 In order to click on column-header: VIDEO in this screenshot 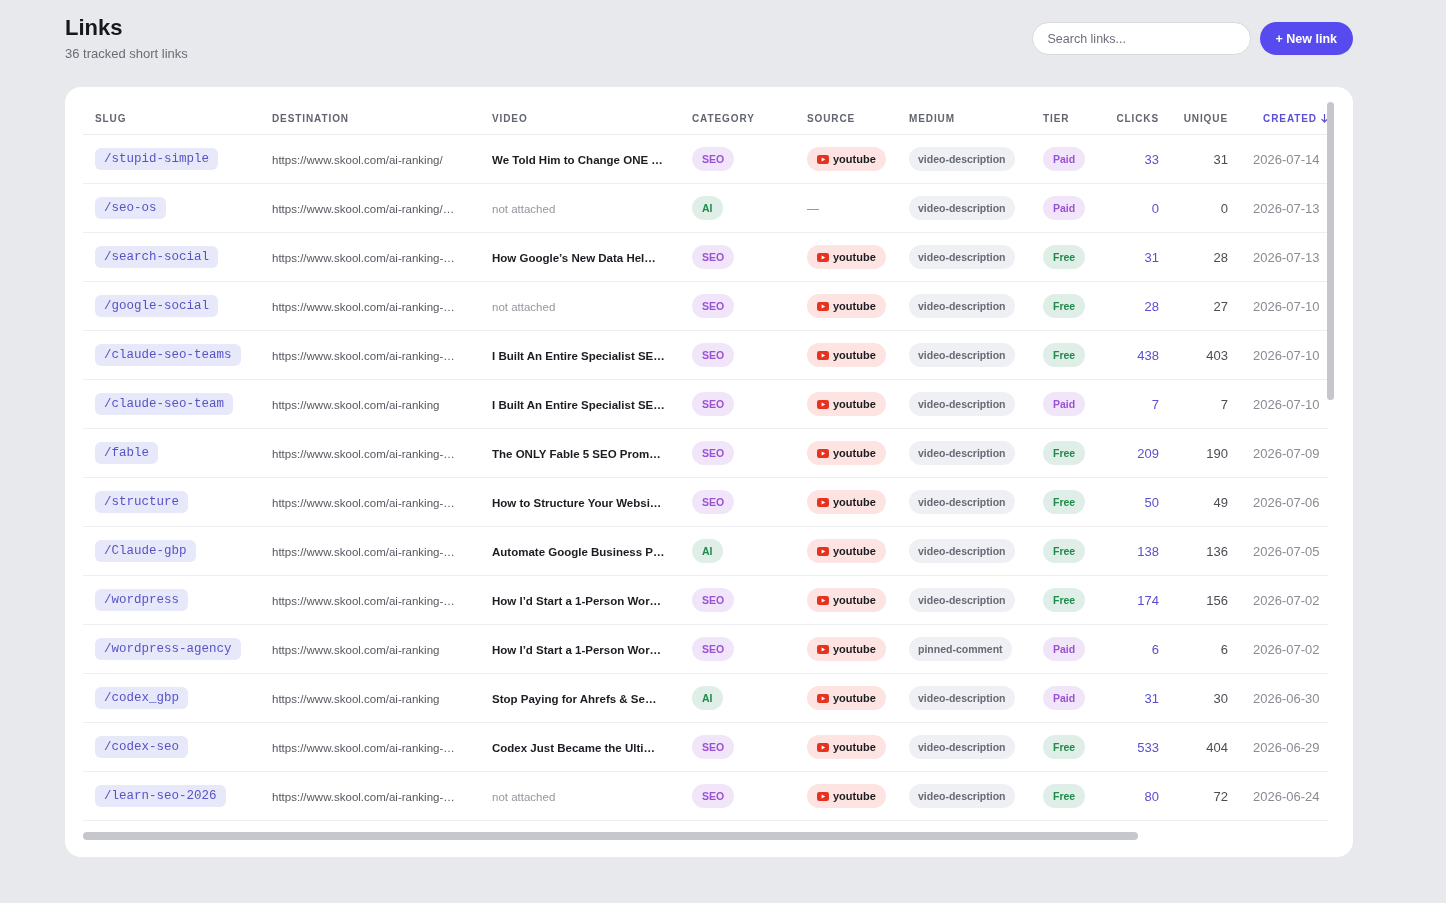, I will do `click(510, 118)`.